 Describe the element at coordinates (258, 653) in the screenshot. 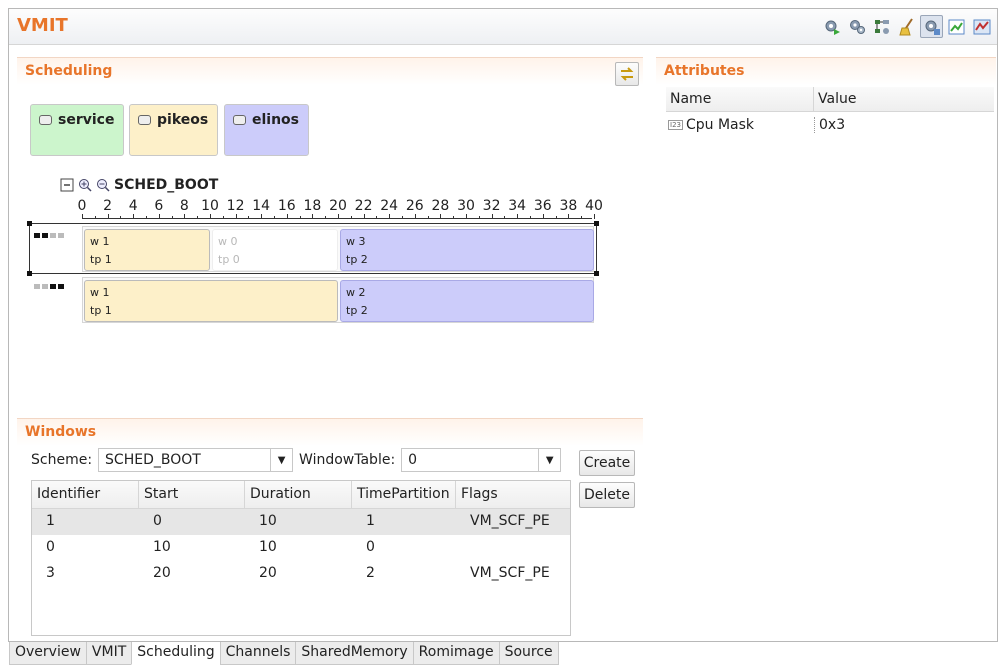

I see `tab-channels: Channels` at that location.